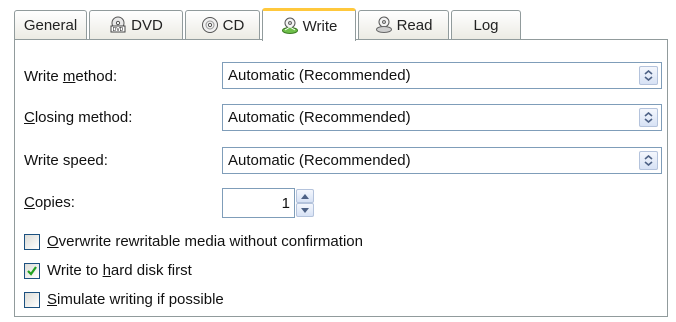  I want to click on hard-disk-checkbox, so click(32, 270).